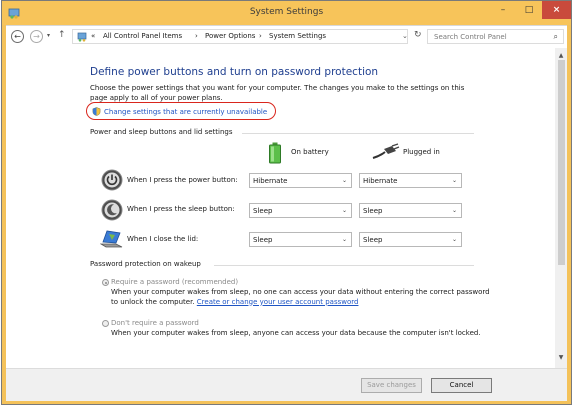 Image resolution: width=575 pixels, height=407 pixels. I want to click on sleep-button-plugged-select: Sleep ⌄, so click(410, 210).